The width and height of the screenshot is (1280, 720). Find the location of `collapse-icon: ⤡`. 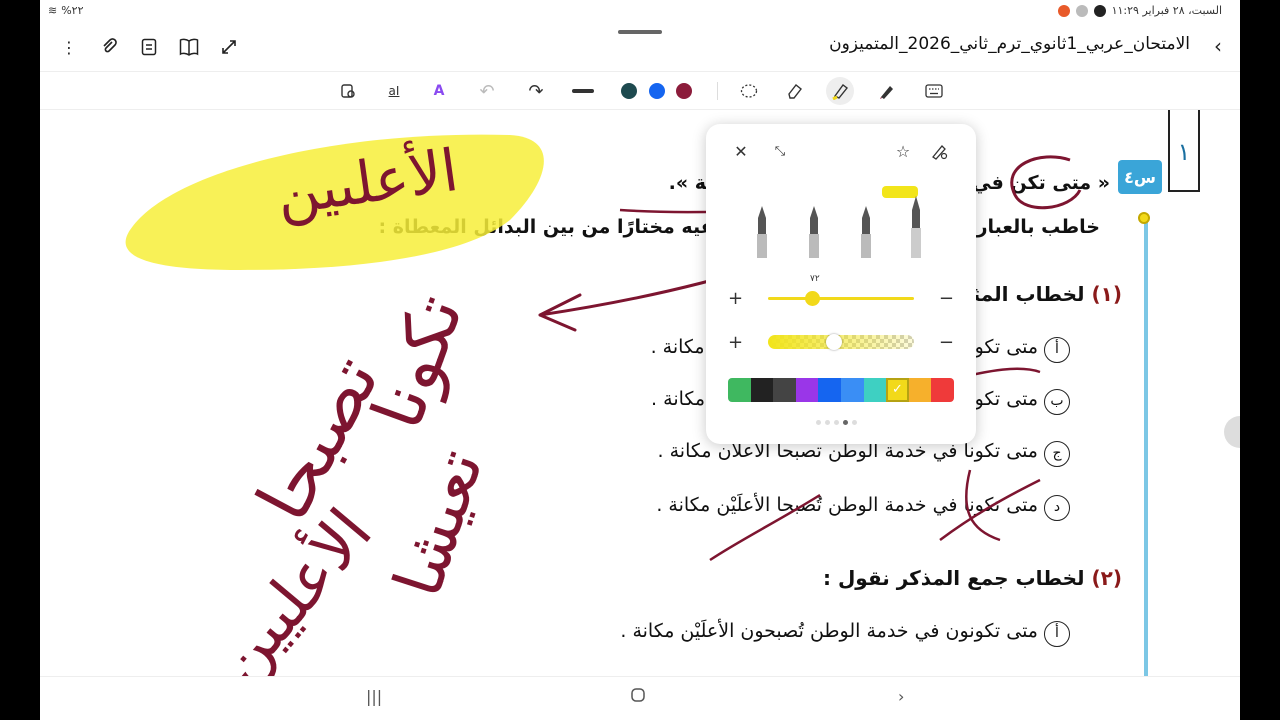

collapse-icon: ⤡ is located at coordinates (780, 151).